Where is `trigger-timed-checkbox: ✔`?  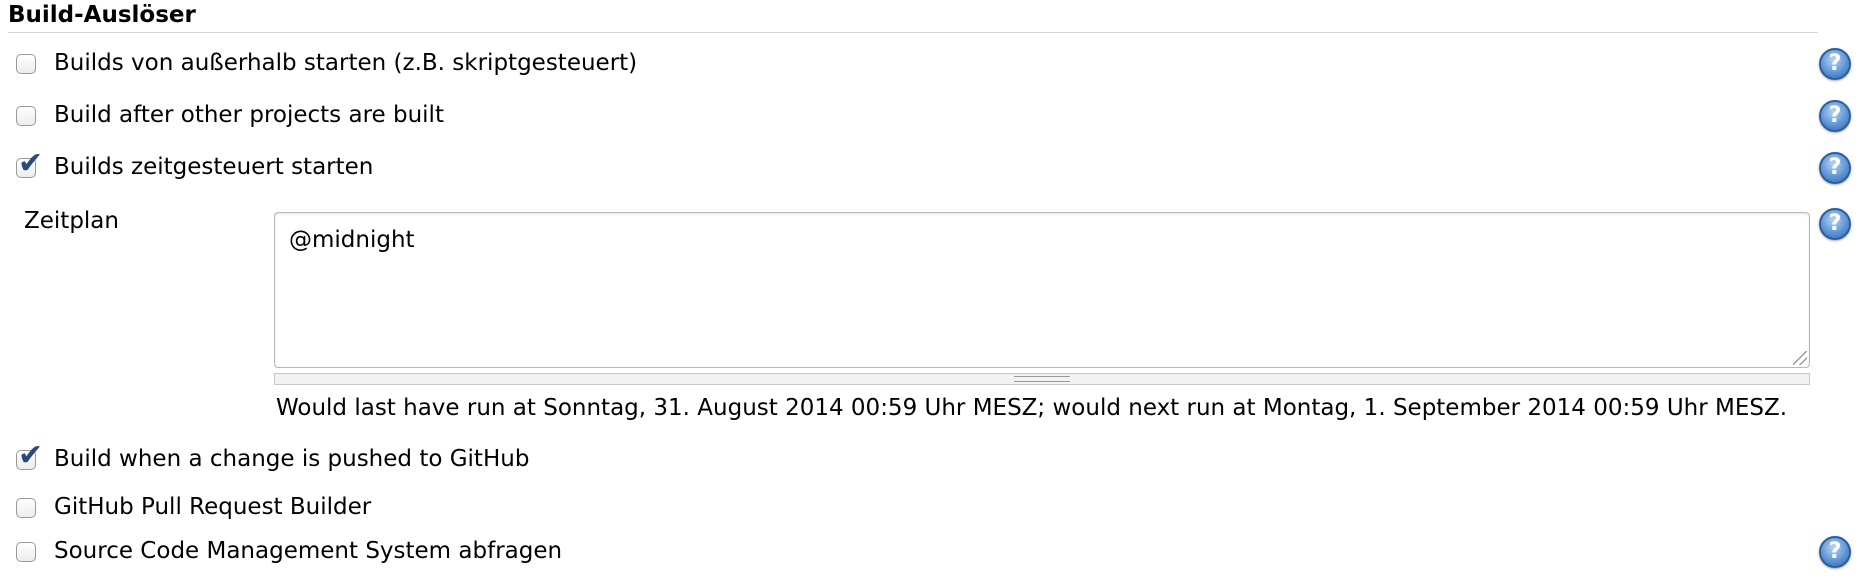
trigger-timed-checkbox: ✔ is located at coordinates (29, 164).